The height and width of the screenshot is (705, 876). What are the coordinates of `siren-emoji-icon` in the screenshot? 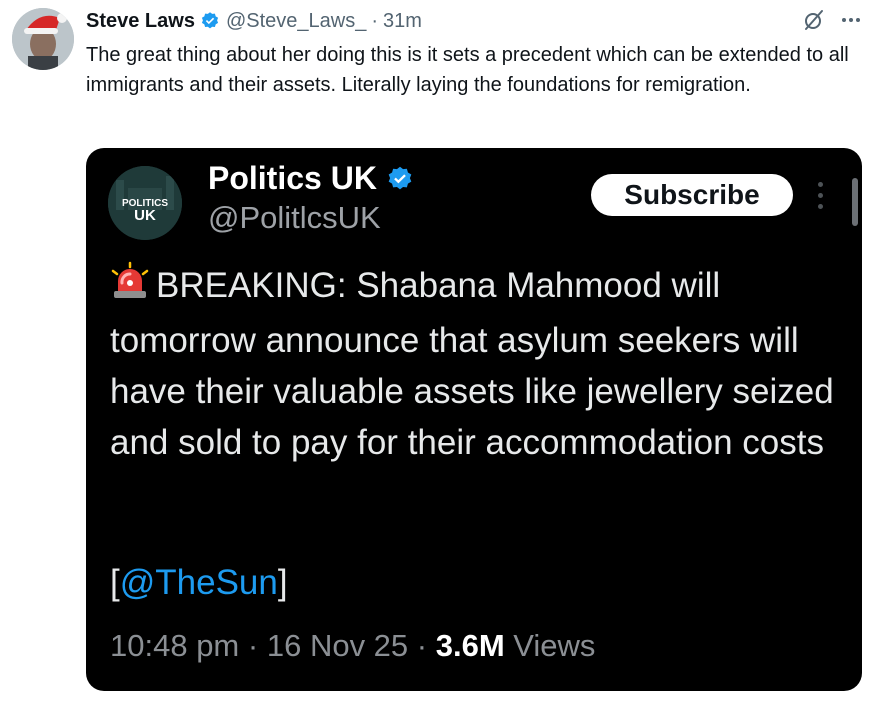 It's located at (130, 288).